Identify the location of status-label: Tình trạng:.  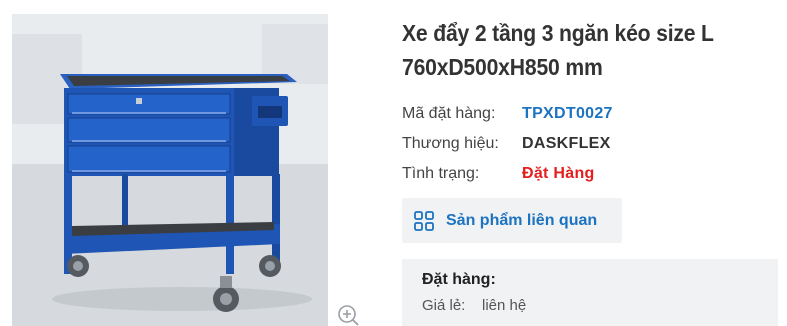
(441, 173).